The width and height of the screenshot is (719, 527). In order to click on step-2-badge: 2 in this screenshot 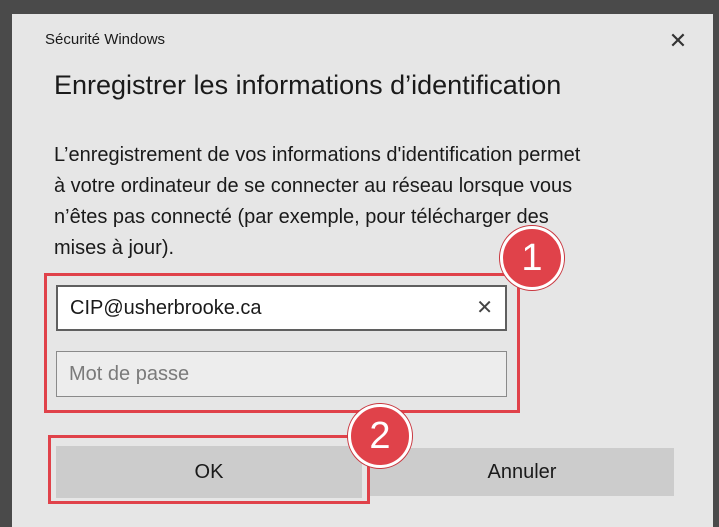, I will do `click(380, 436)`.